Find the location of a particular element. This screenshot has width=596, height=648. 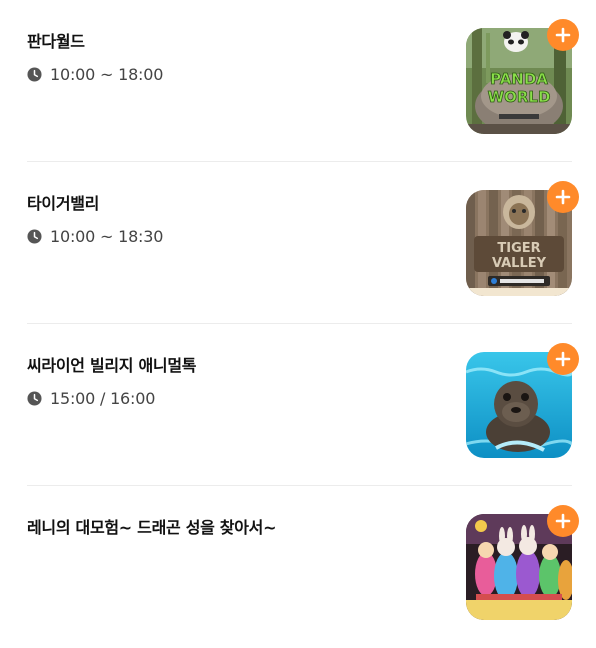

time-row: 10:00 ~ 18:30 is located at coordinates (95, 236).